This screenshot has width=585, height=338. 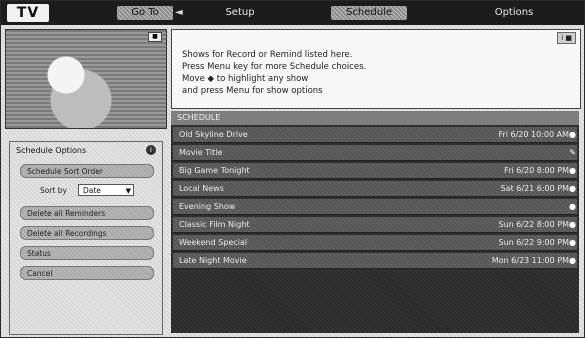 I want to click on row-time: Mon 6/23 11:00 PM, so click(x=530, y=260).